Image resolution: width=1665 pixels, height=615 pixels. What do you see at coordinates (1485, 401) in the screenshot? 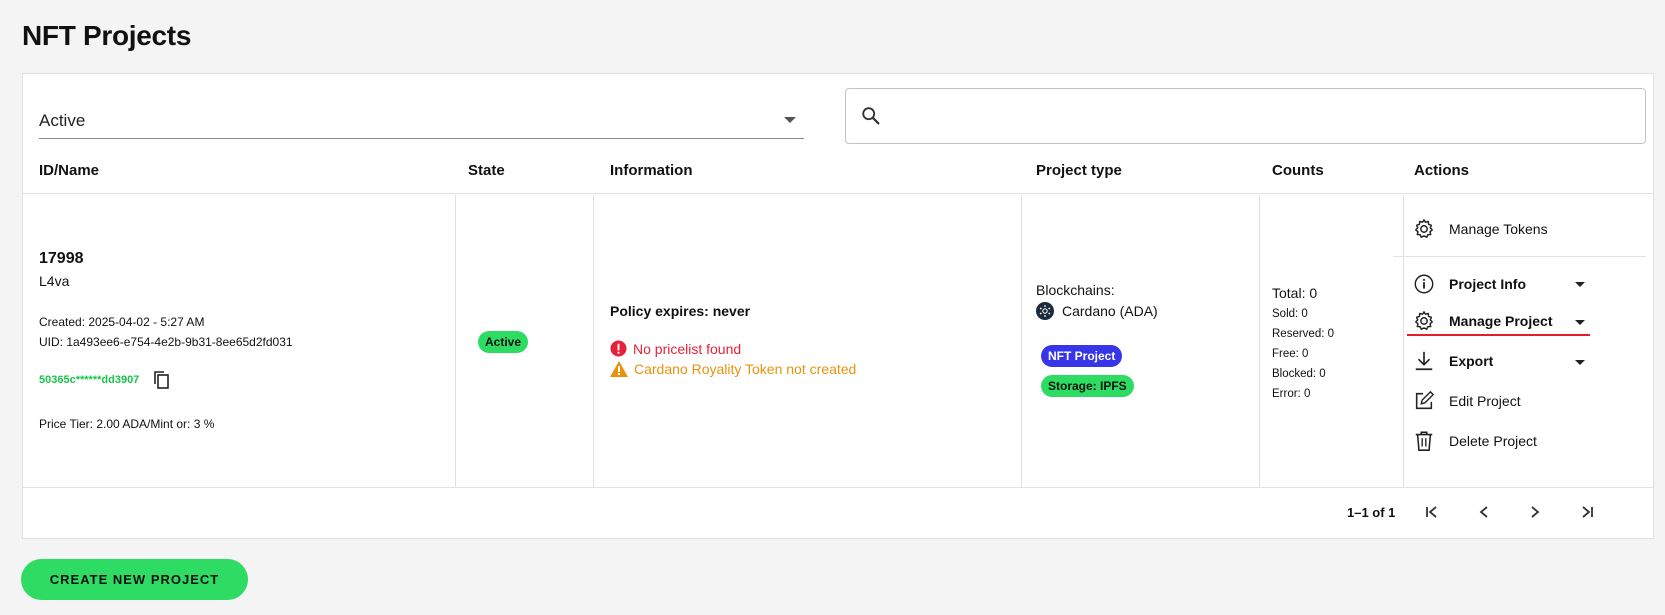
I see `edit-project-label: Edit Project` at bounding box center [1485, 401].